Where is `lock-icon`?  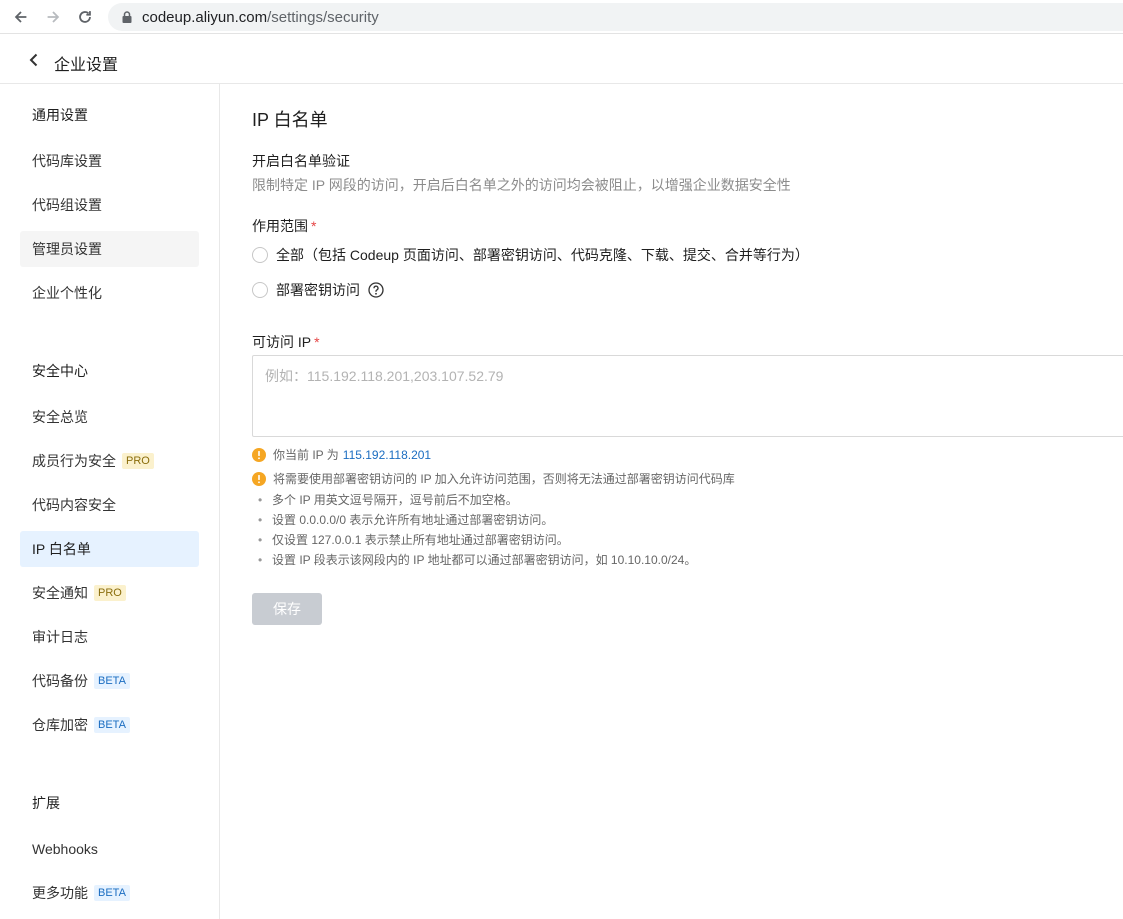
lock-icon is located at coordinates (127, 17).